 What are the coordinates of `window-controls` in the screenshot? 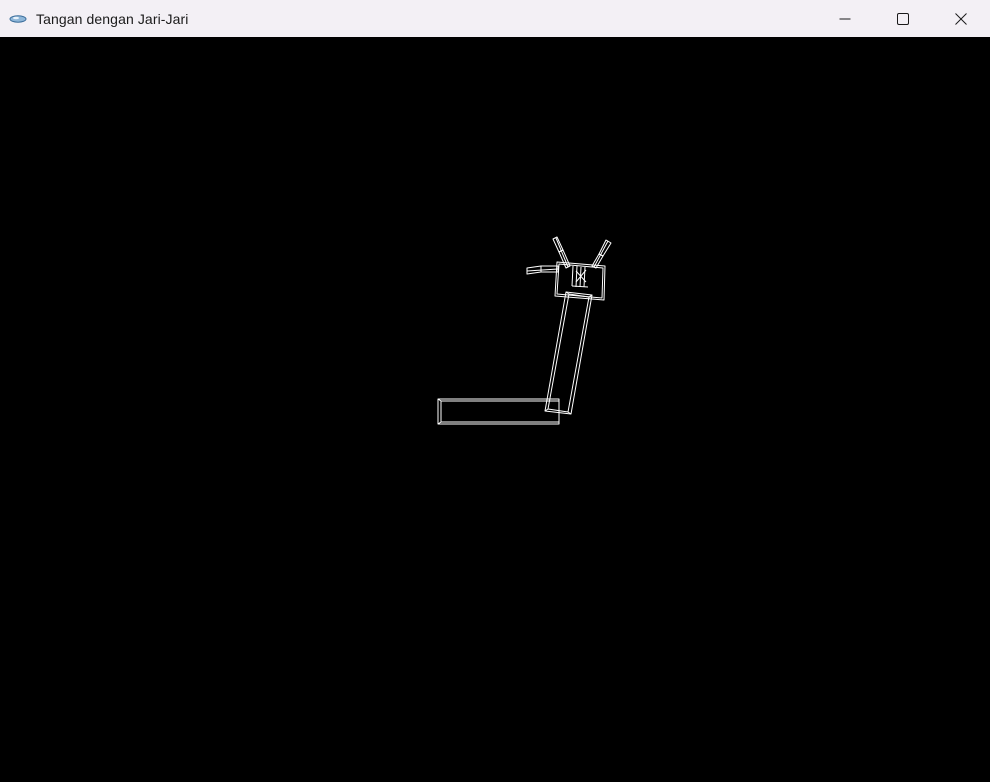 It's located at (903, 18).